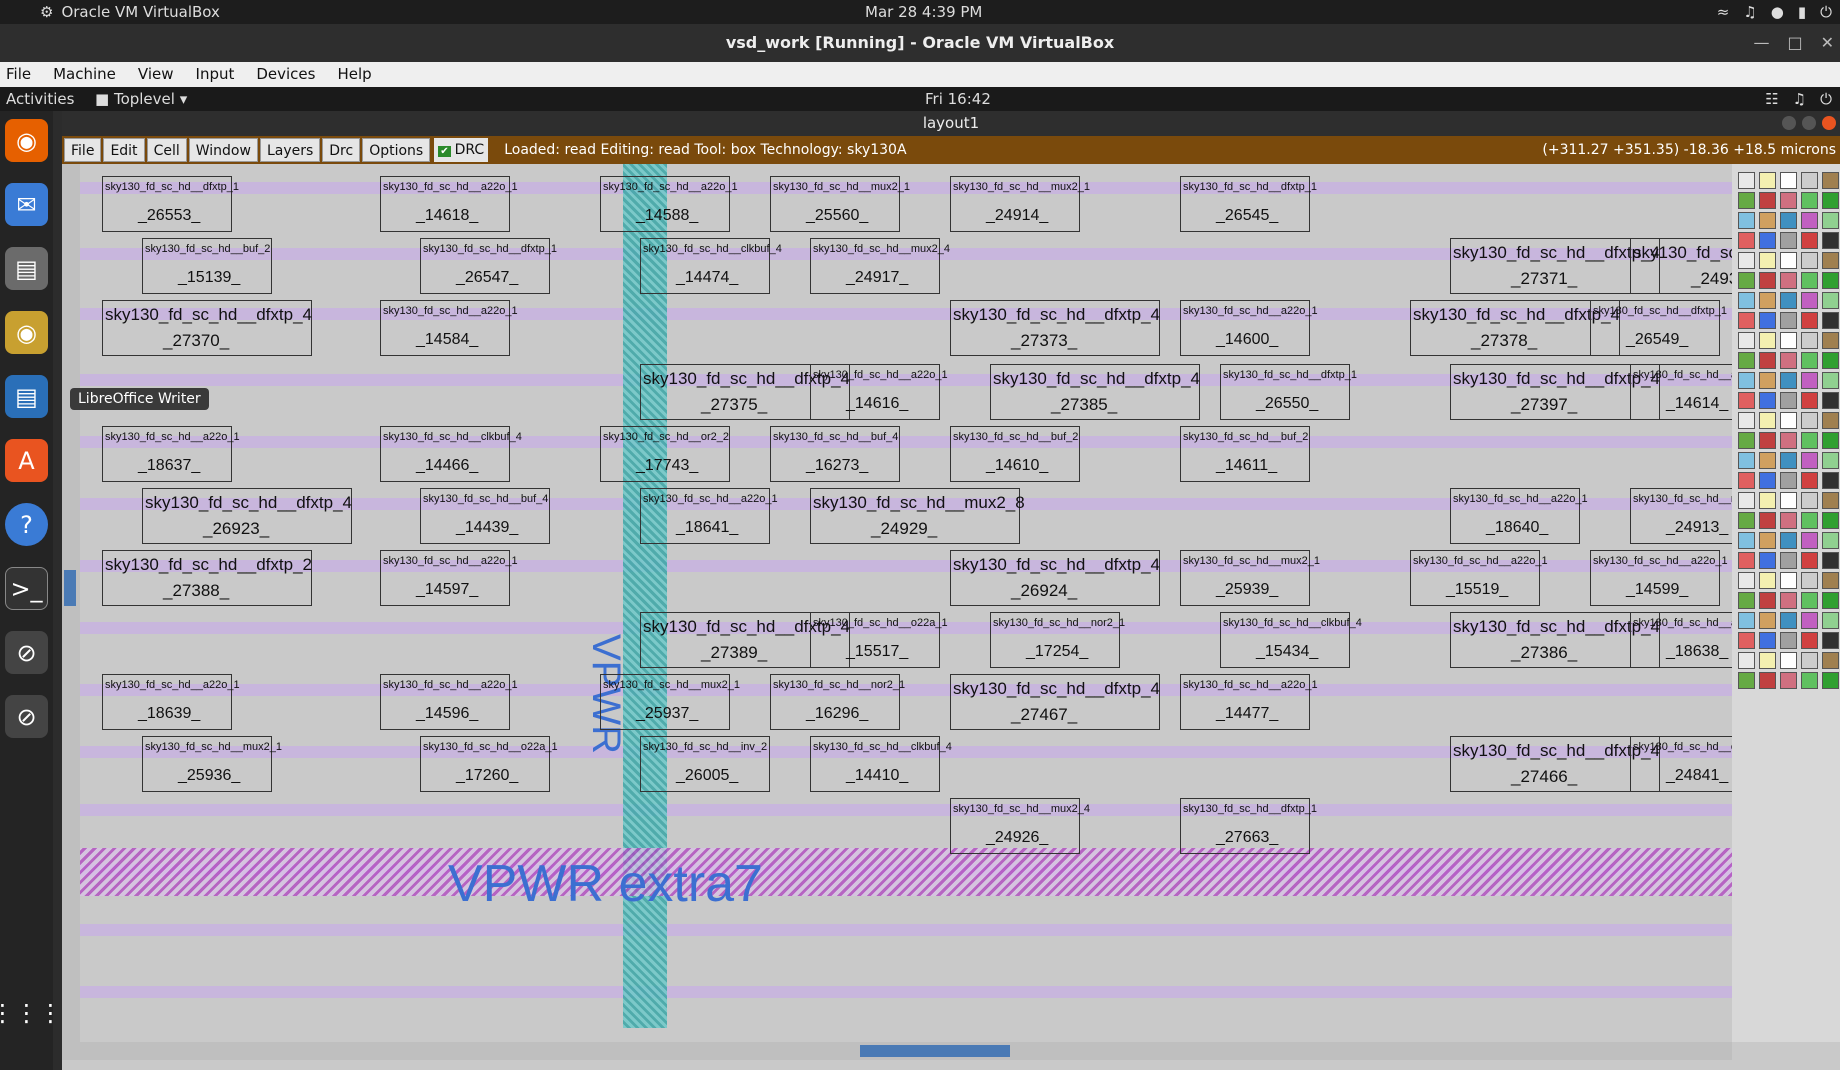 This screenshot has width=1840, height=1070. Describe the element at coordinates (207, 578) in the screenshot. I see `std-cell: sky130_fd_sc_hd__dfxtp_2 _27388_` at that location.